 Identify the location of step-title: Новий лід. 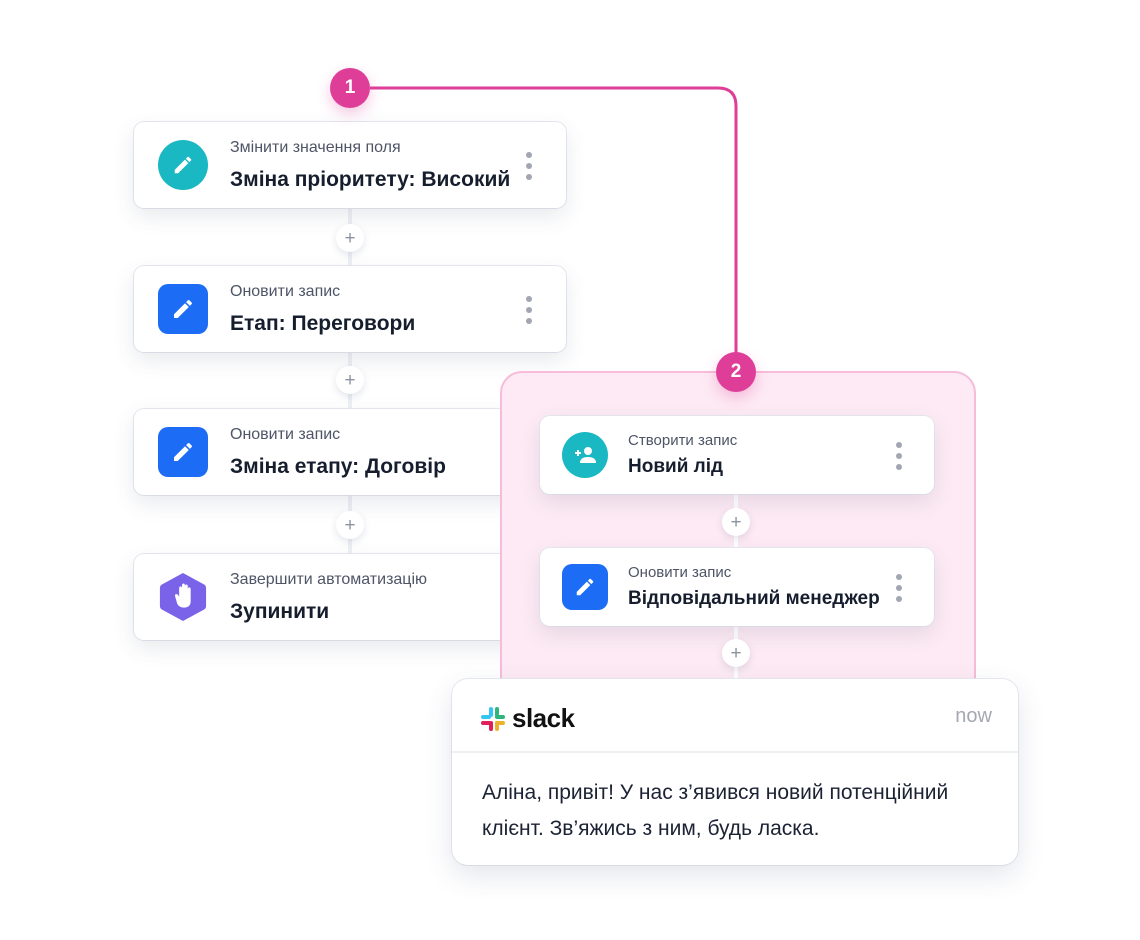
(676, 466).